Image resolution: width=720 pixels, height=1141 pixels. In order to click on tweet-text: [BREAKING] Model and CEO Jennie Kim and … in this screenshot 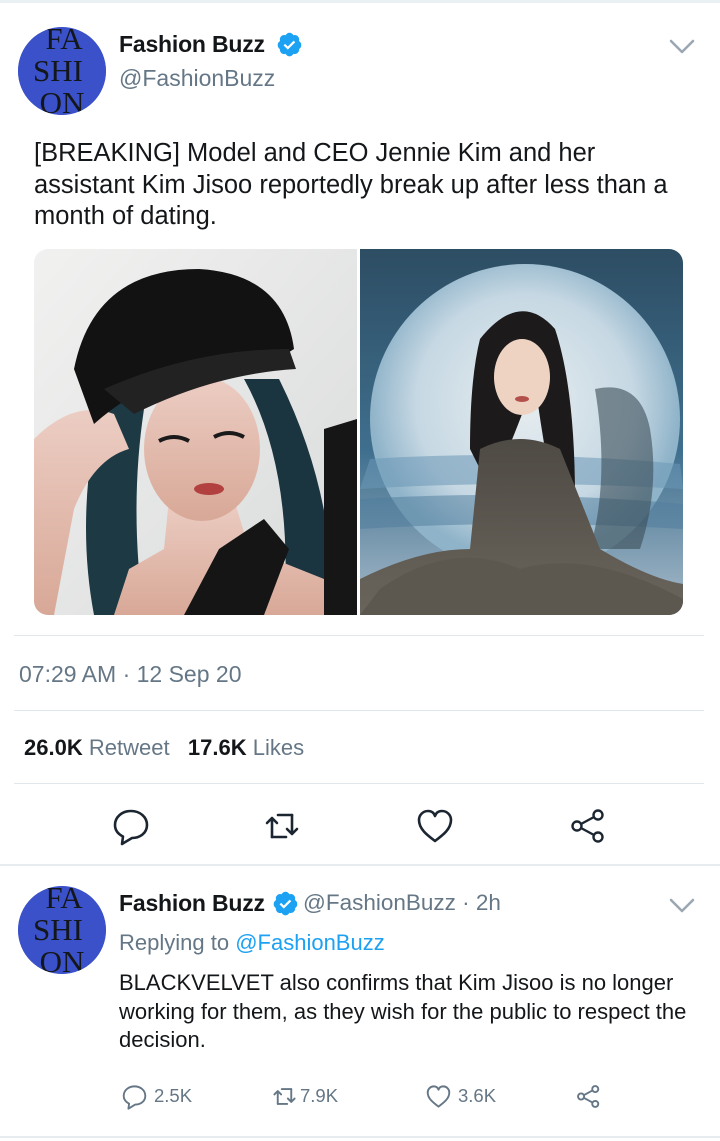, I will do `click(351, 184)`.